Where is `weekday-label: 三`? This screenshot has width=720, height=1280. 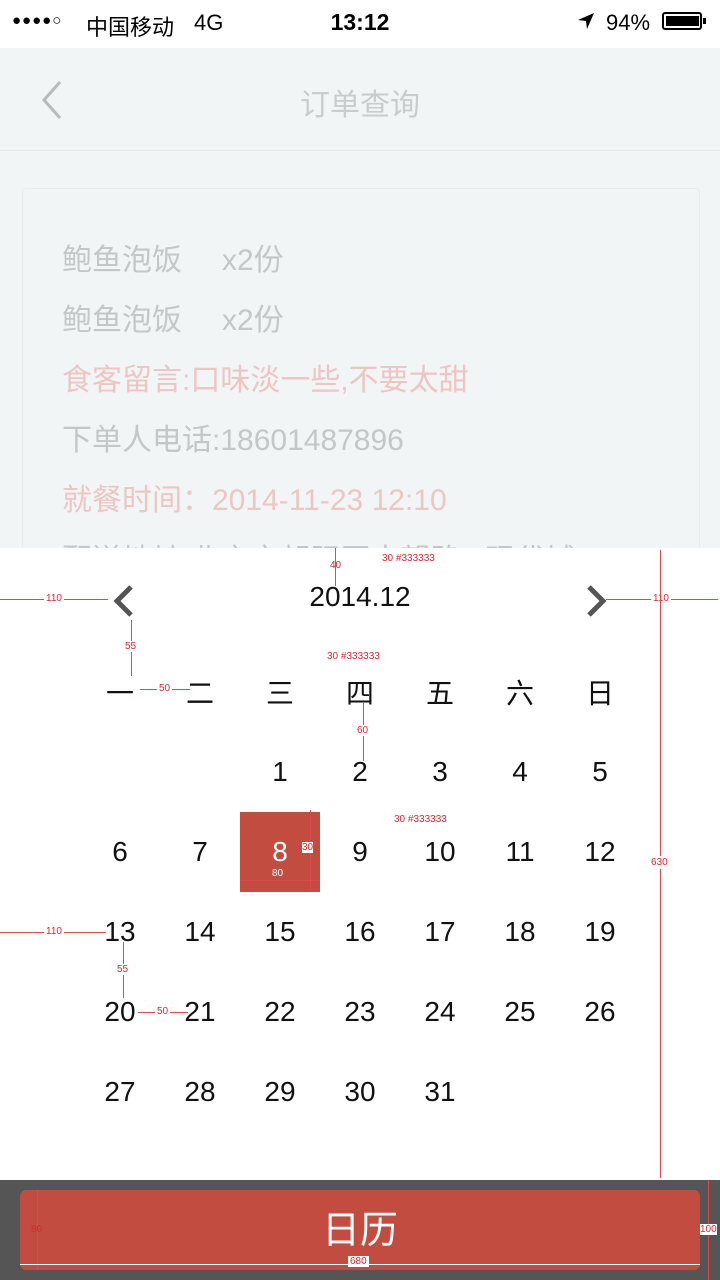
weekday-label: 三 is located at coordinates (279, 693).